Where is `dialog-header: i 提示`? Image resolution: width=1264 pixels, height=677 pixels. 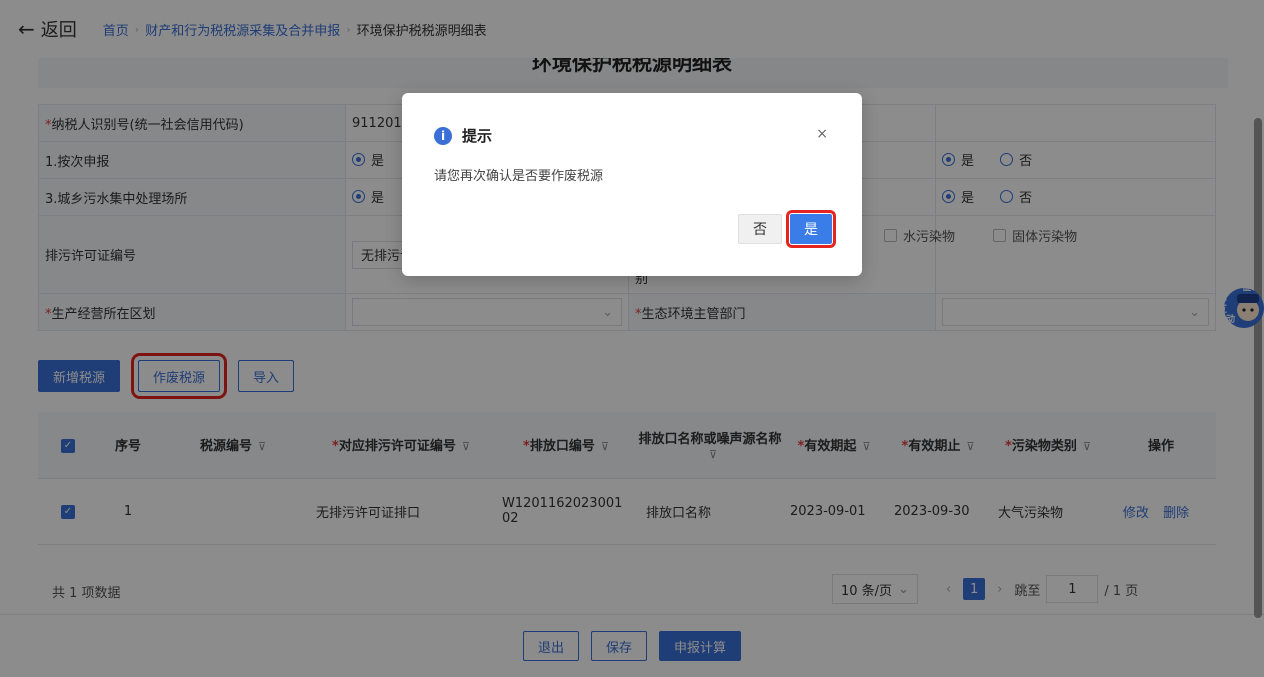
dialog-header: i 提示 is located at coordinates (463, 135).